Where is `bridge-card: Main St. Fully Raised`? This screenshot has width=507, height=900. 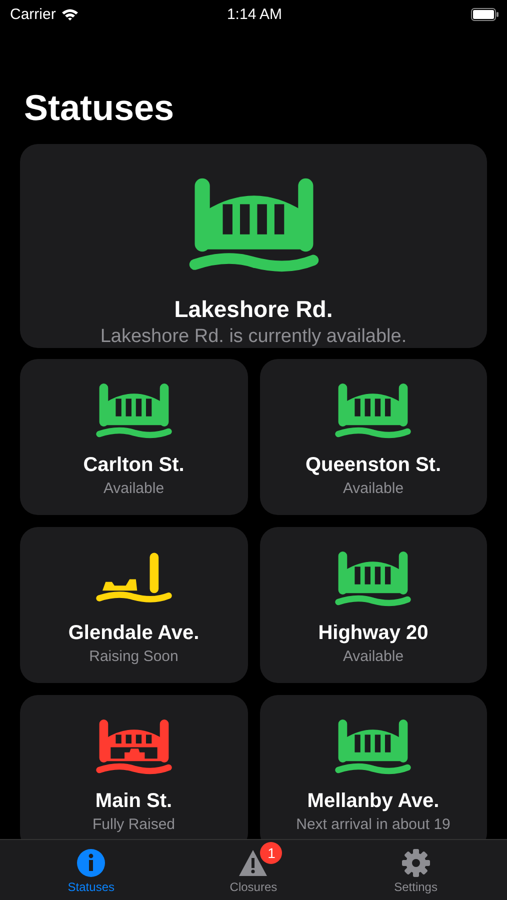
bridge-card: Main St. Fully Raised is located at coordinates (134, 766).